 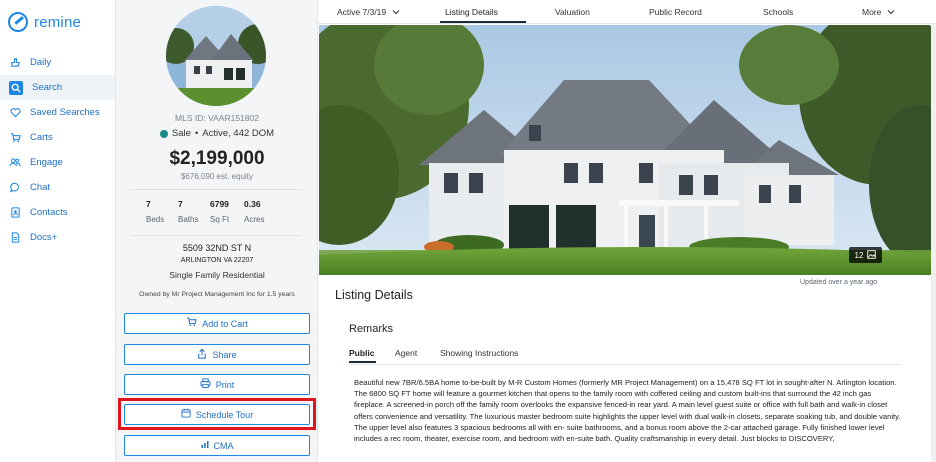 I want to click on tab-public-record: Public Record, so click(x=675, y=12).